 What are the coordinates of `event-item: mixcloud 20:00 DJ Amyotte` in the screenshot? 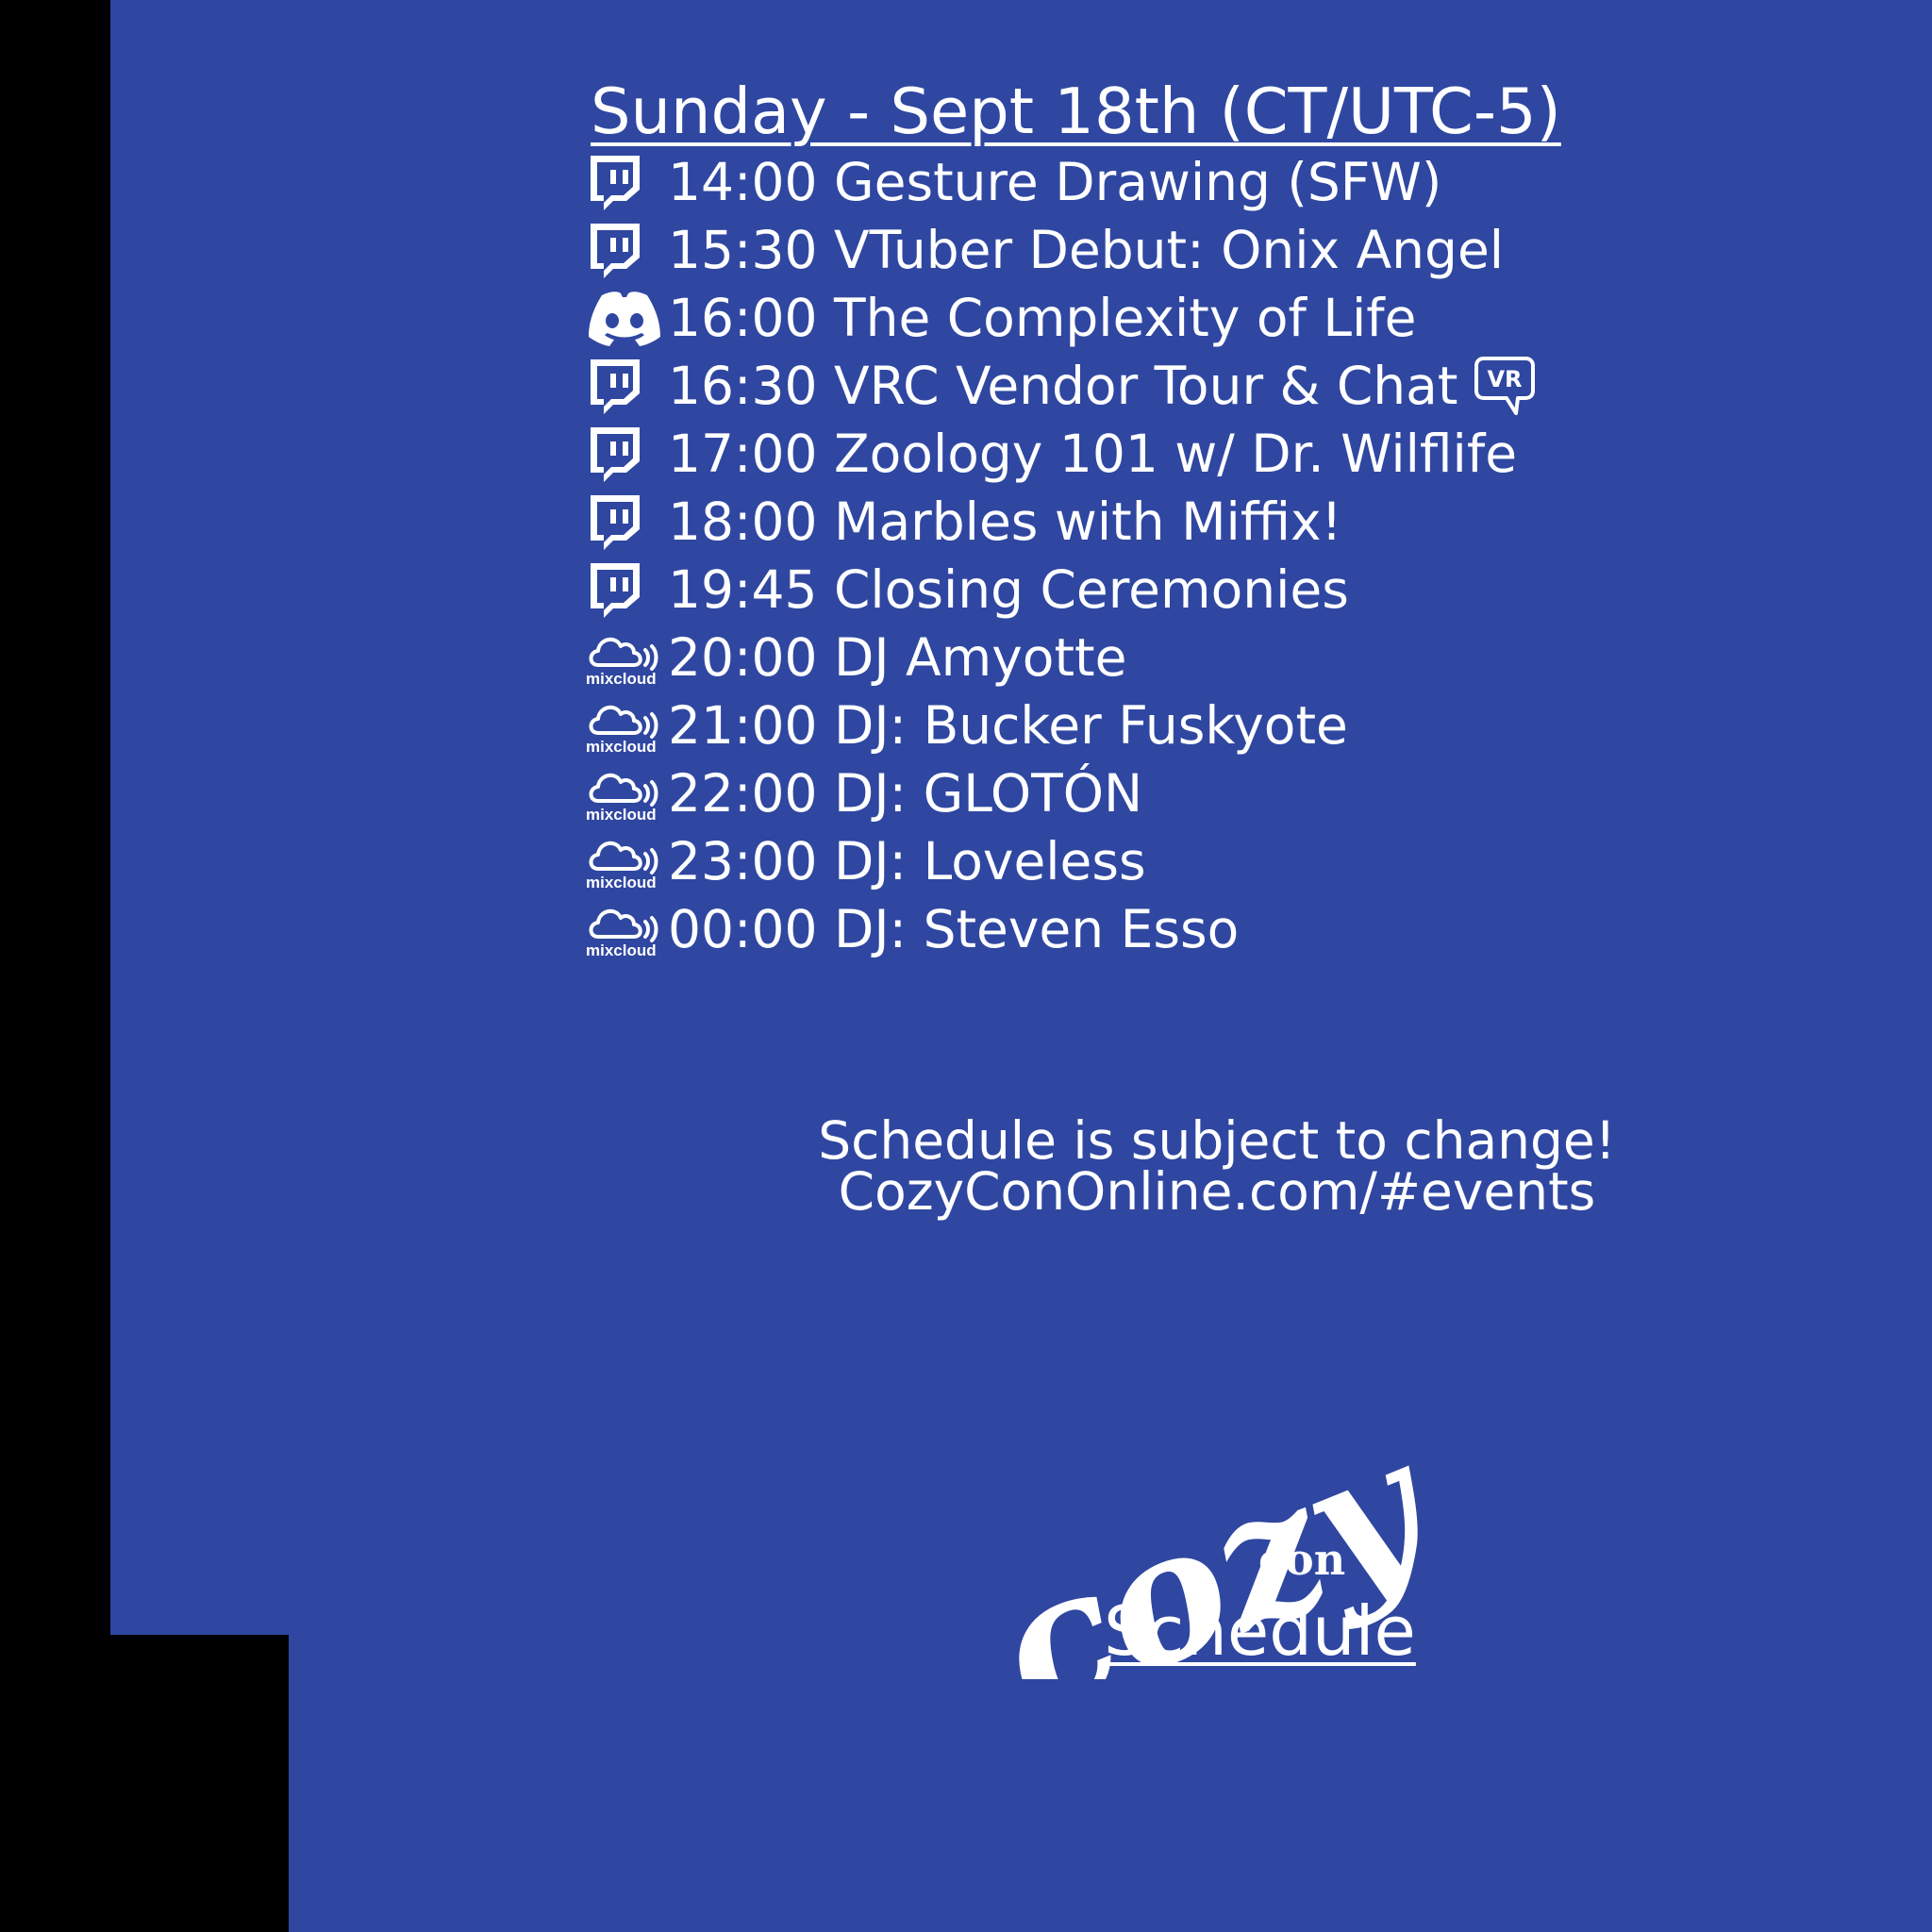 It's located at (1060, 658).